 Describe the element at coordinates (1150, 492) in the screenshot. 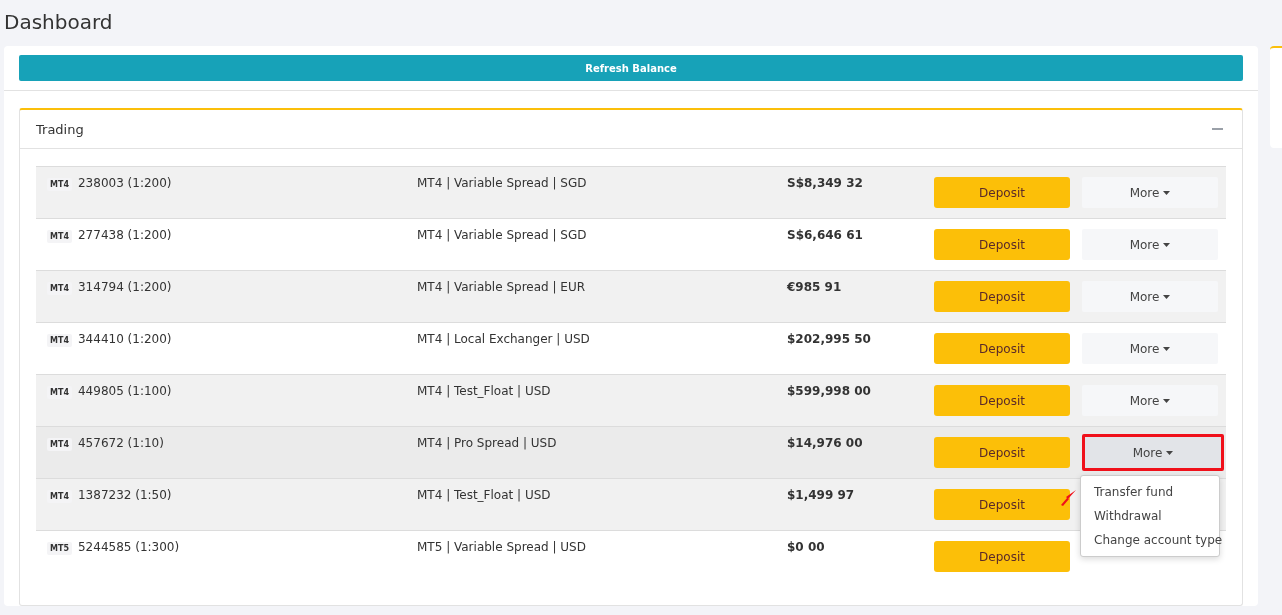

I see `menu-item: Transfer fund` at that location.